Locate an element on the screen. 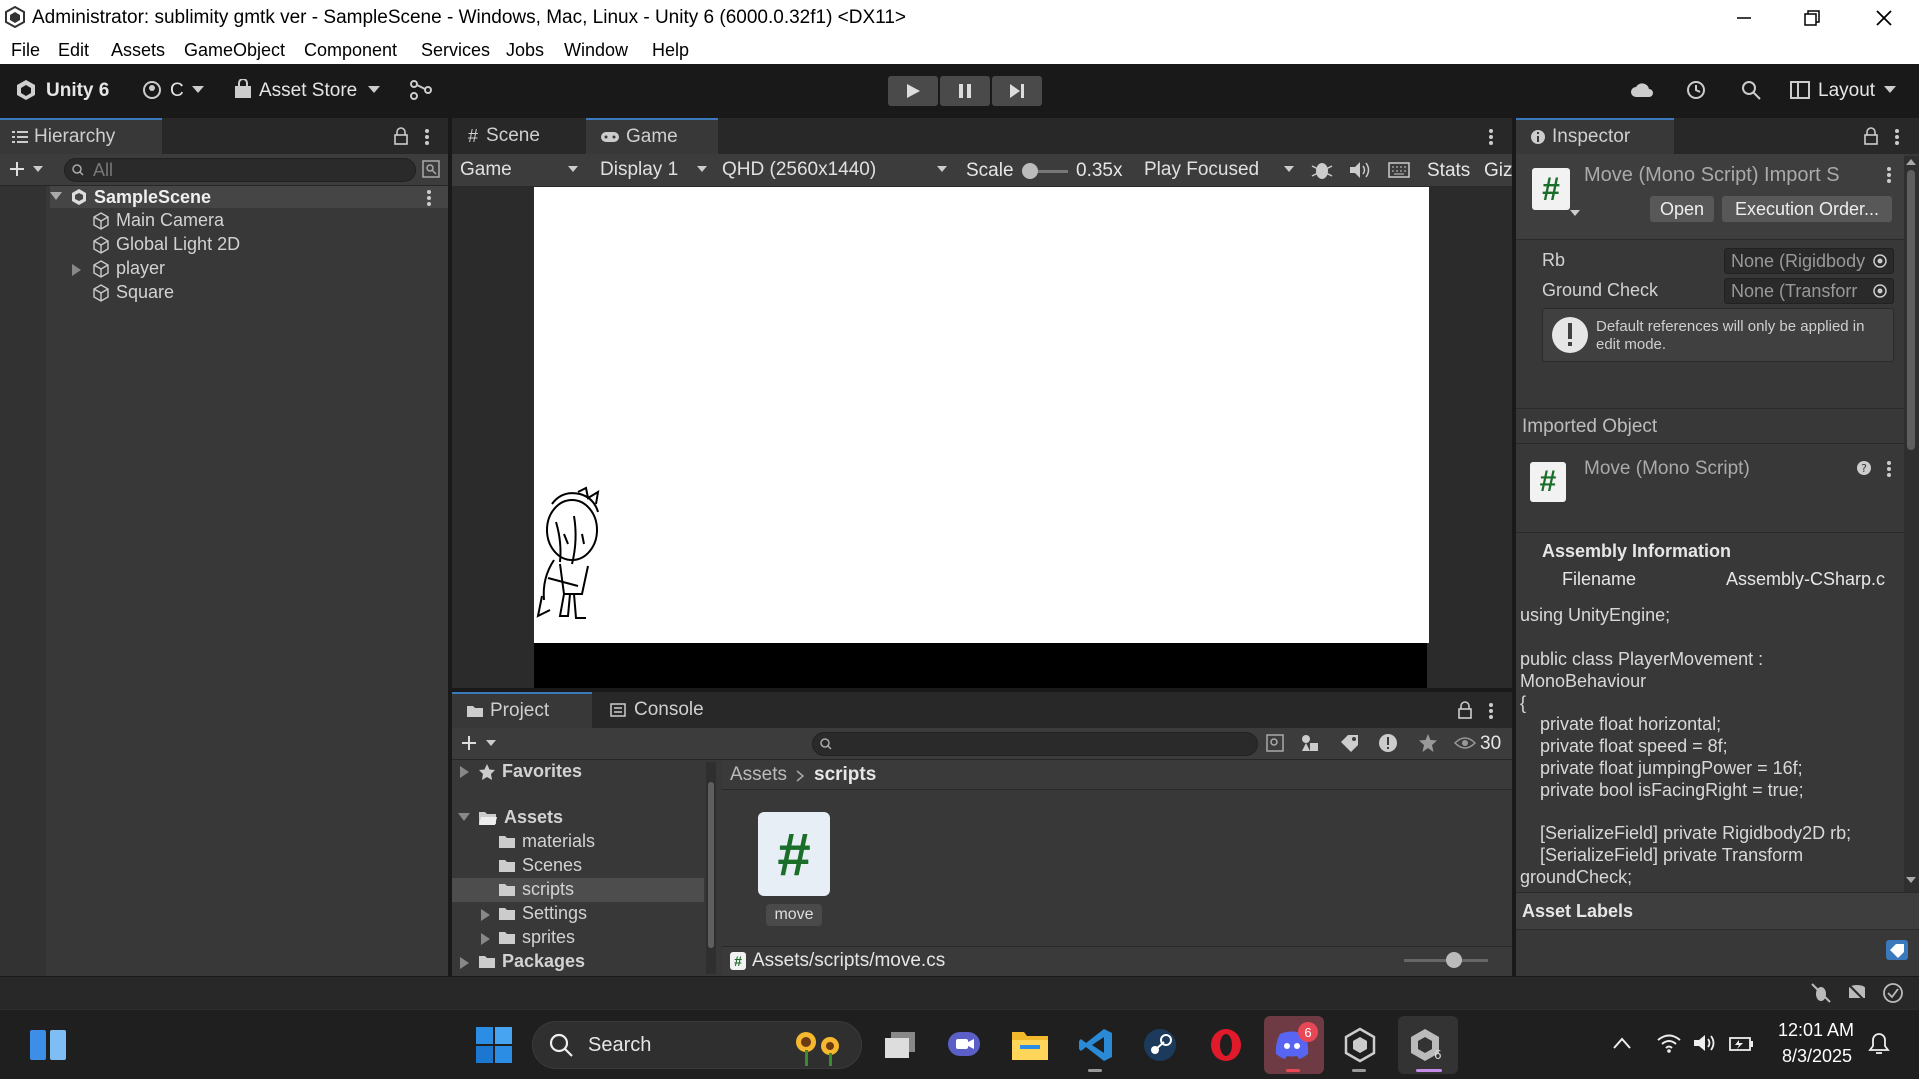 The image size is (1919, 1079). audio-icon is located at coordinates (1359, 170).